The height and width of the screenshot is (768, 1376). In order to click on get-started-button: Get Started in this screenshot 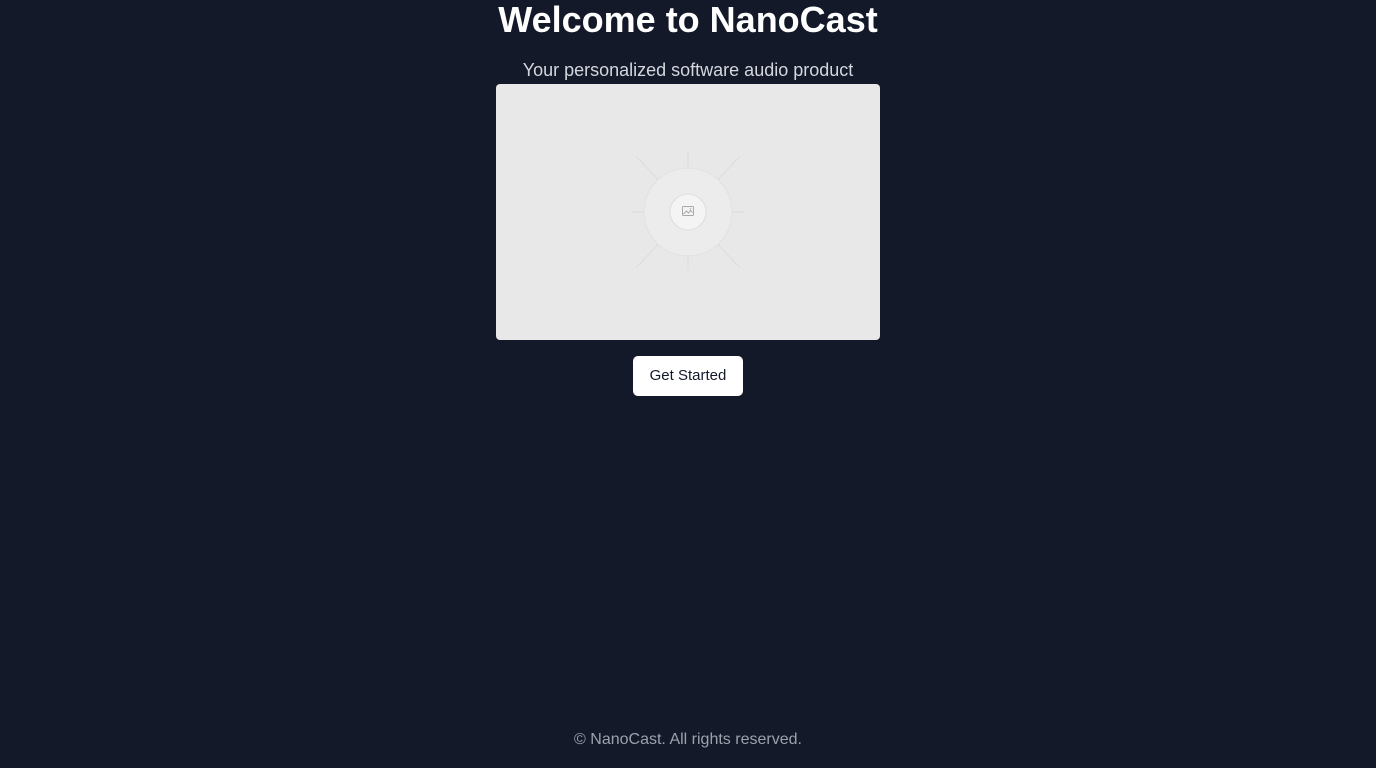, I will do `click(688, 376)`.